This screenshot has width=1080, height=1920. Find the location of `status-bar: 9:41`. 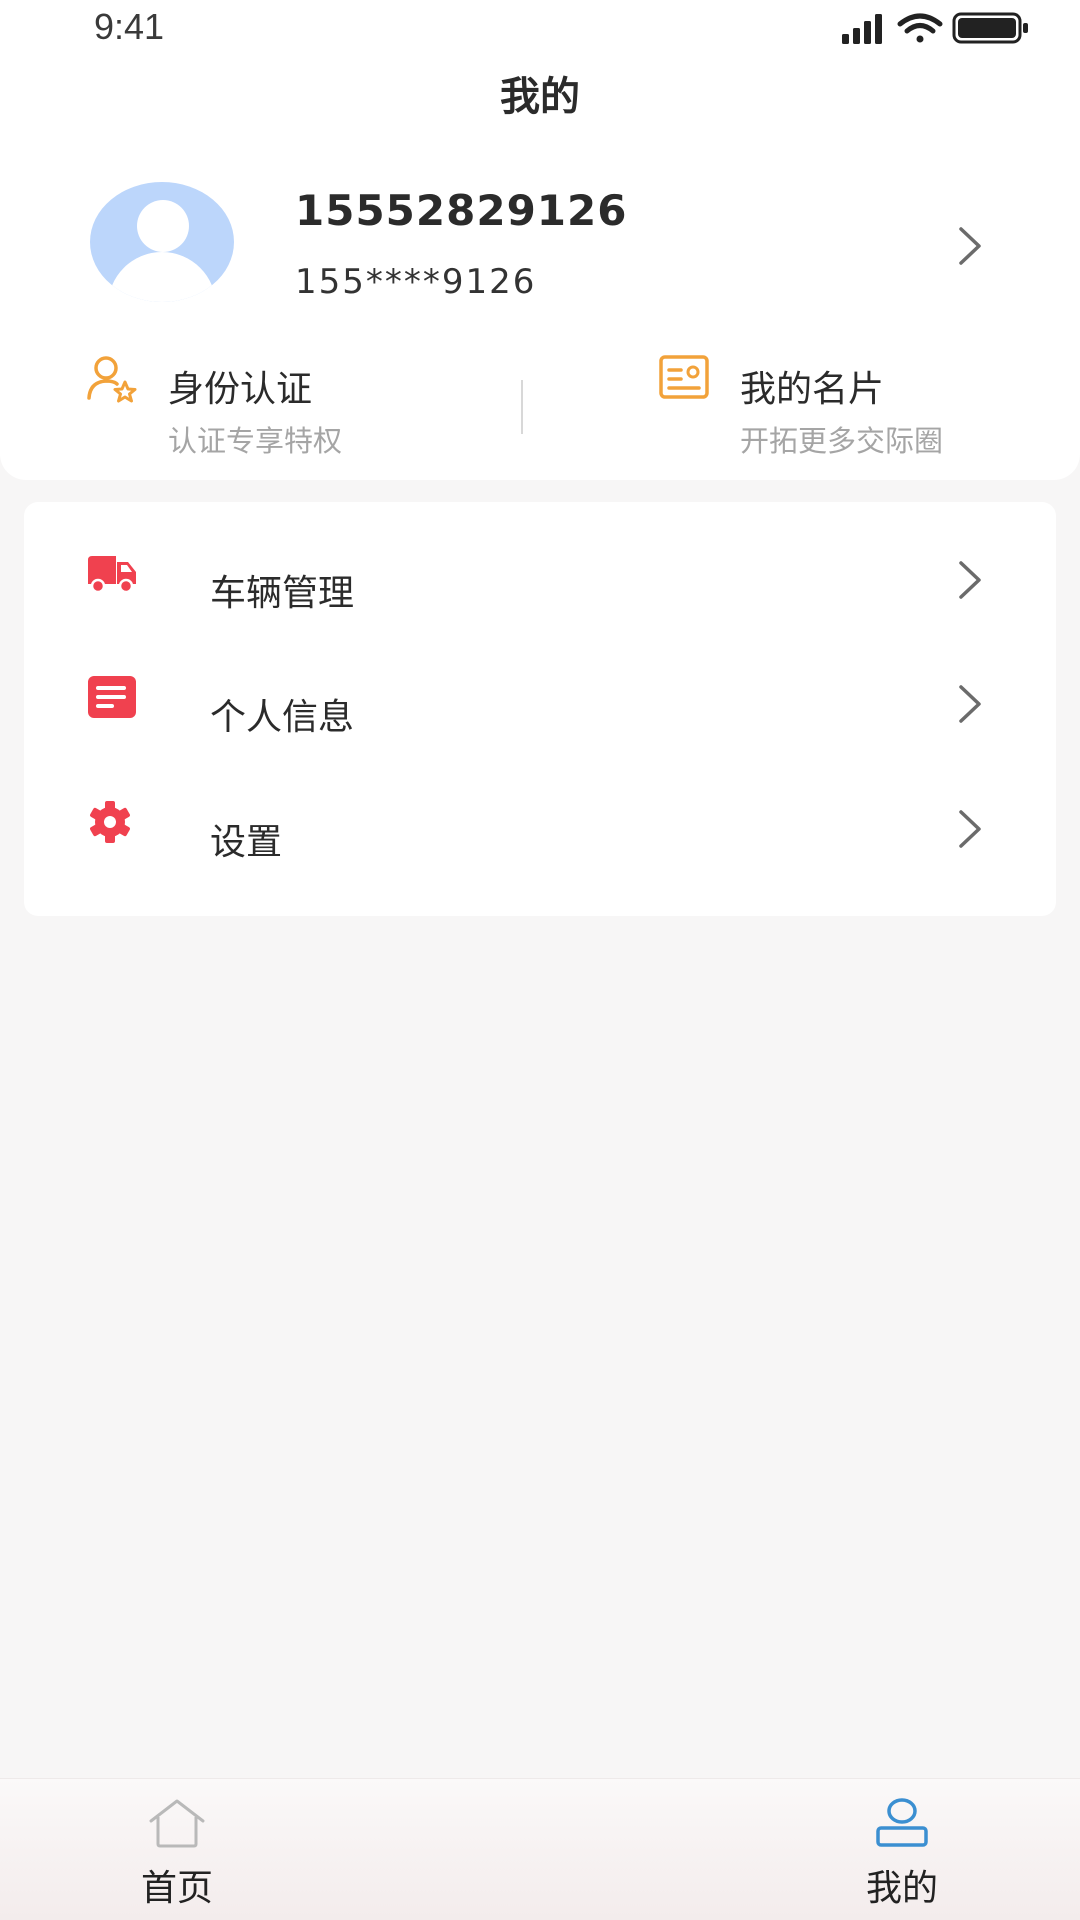

status-bar: 9:41 is located at coordinates (540, 28).